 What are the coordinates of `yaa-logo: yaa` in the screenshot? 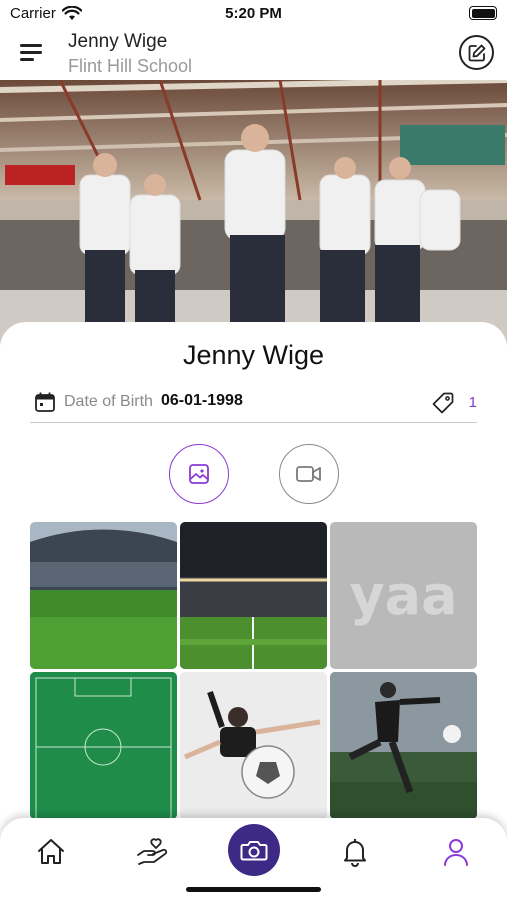 It's located at (403, 595).